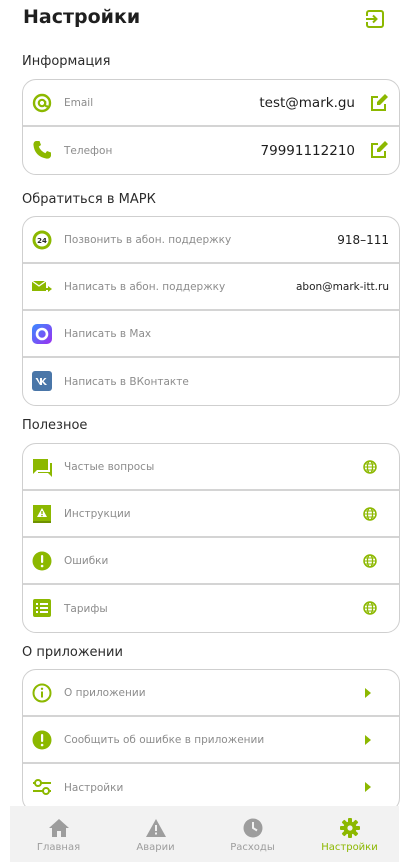 This screenshot has height=862, width=409. Describe the element at coordinates (148, 239) in the screenshot. I see `call-support-label: Позвонить в абон. поддержку` at that location.